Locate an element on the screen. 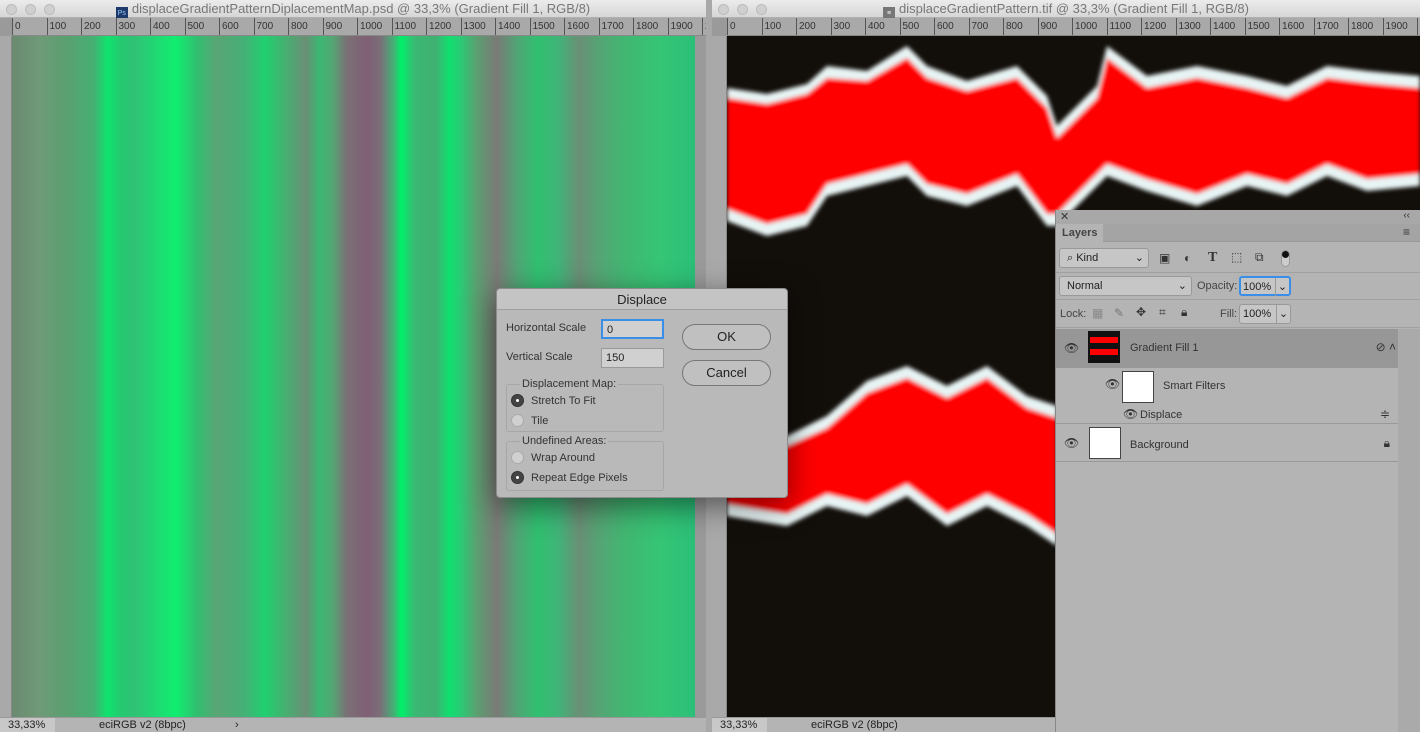 Image resolution: width=1420 pixels, height=732 pixels. ruler-tick-label: 1600 is located at coordinates (581, 26).